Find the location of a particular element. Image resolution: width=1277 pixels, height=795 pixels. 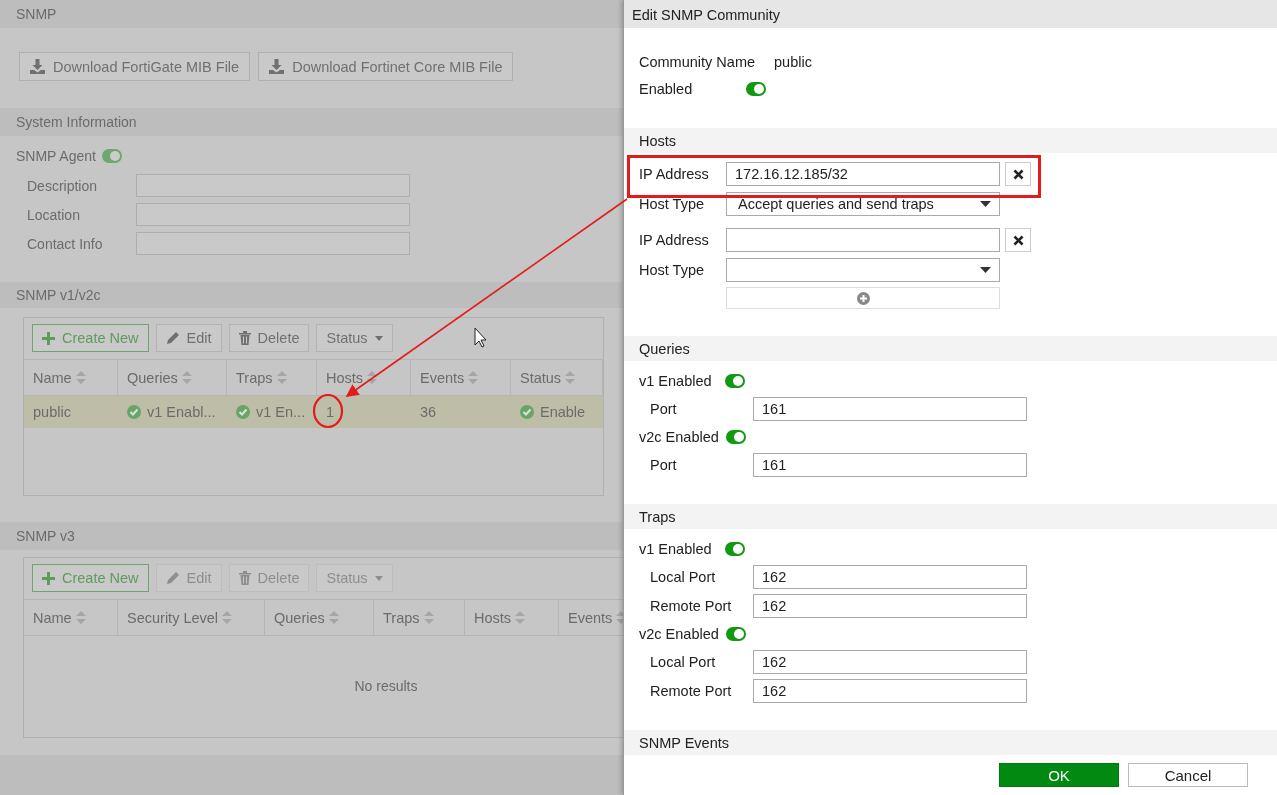

section-header: Hosts is located at coordinates (950, 141).